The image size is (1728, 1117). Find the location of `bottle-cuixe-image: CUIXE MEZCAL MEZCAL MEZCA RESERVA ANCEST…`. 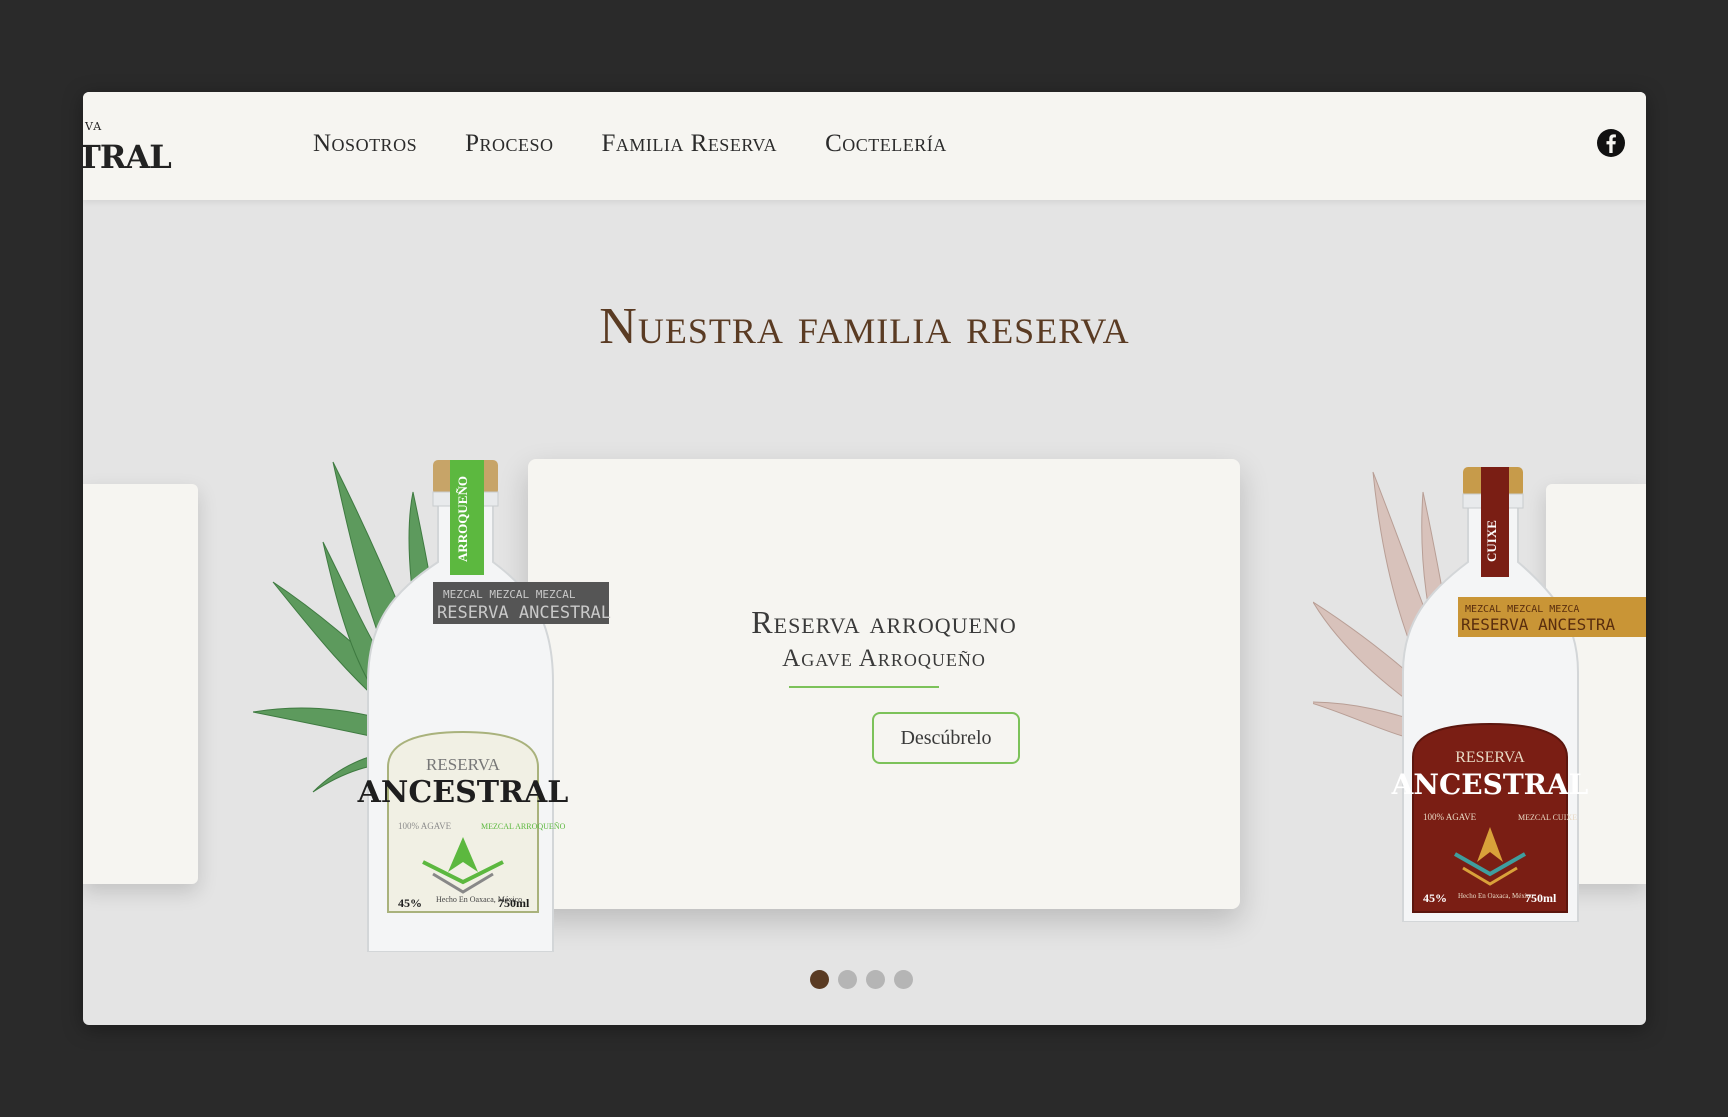

bottle-cuixe-image: CUIXE MEZCAL MEZCAL MEZCA RESERVA ANCEST… is located at coordinates (1479, 694).